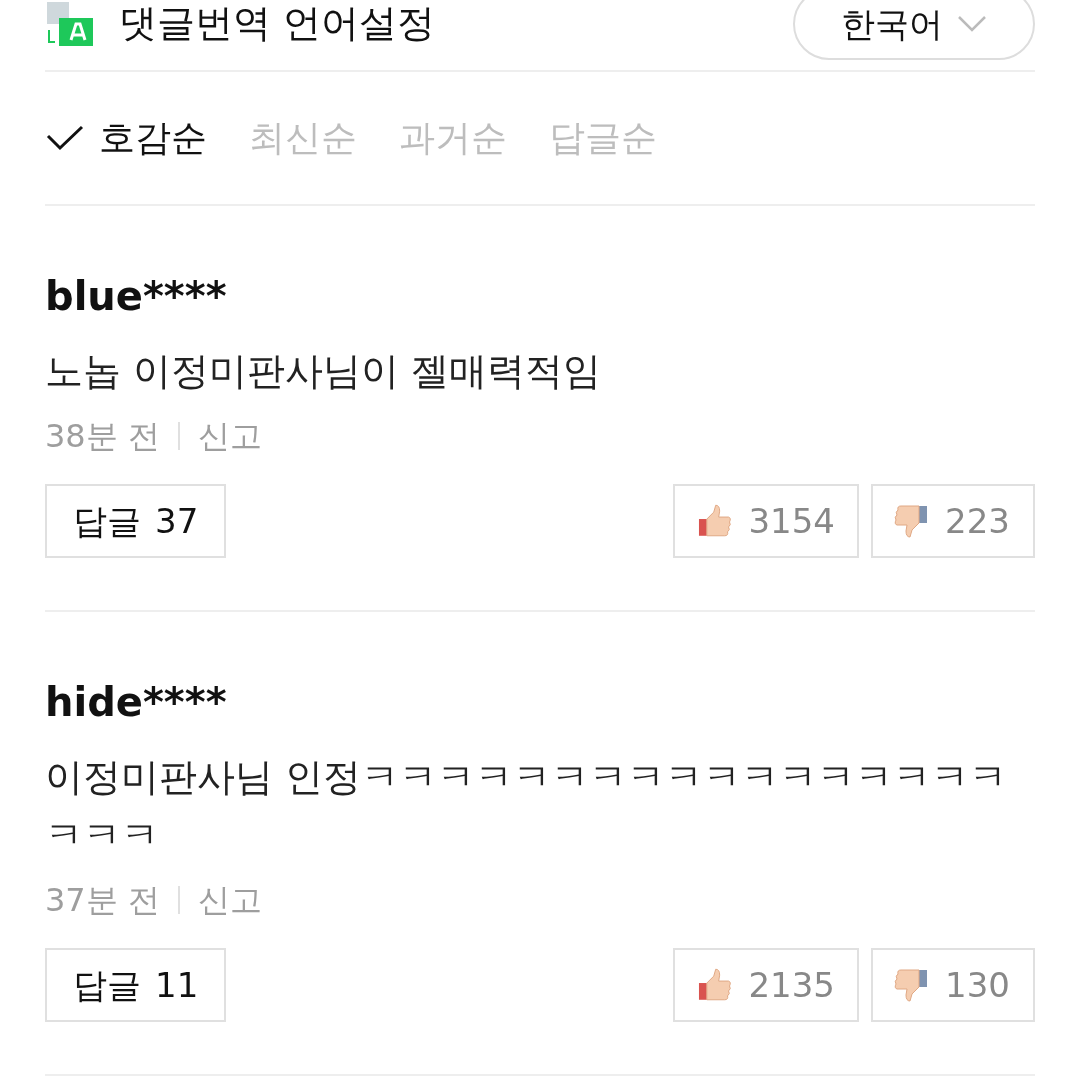 The width and height of the screenshot is (1080, 1092). Describe the element at coordinates (102, 436) in the screenshot. I see `comment-time: 38분 전` at that location.